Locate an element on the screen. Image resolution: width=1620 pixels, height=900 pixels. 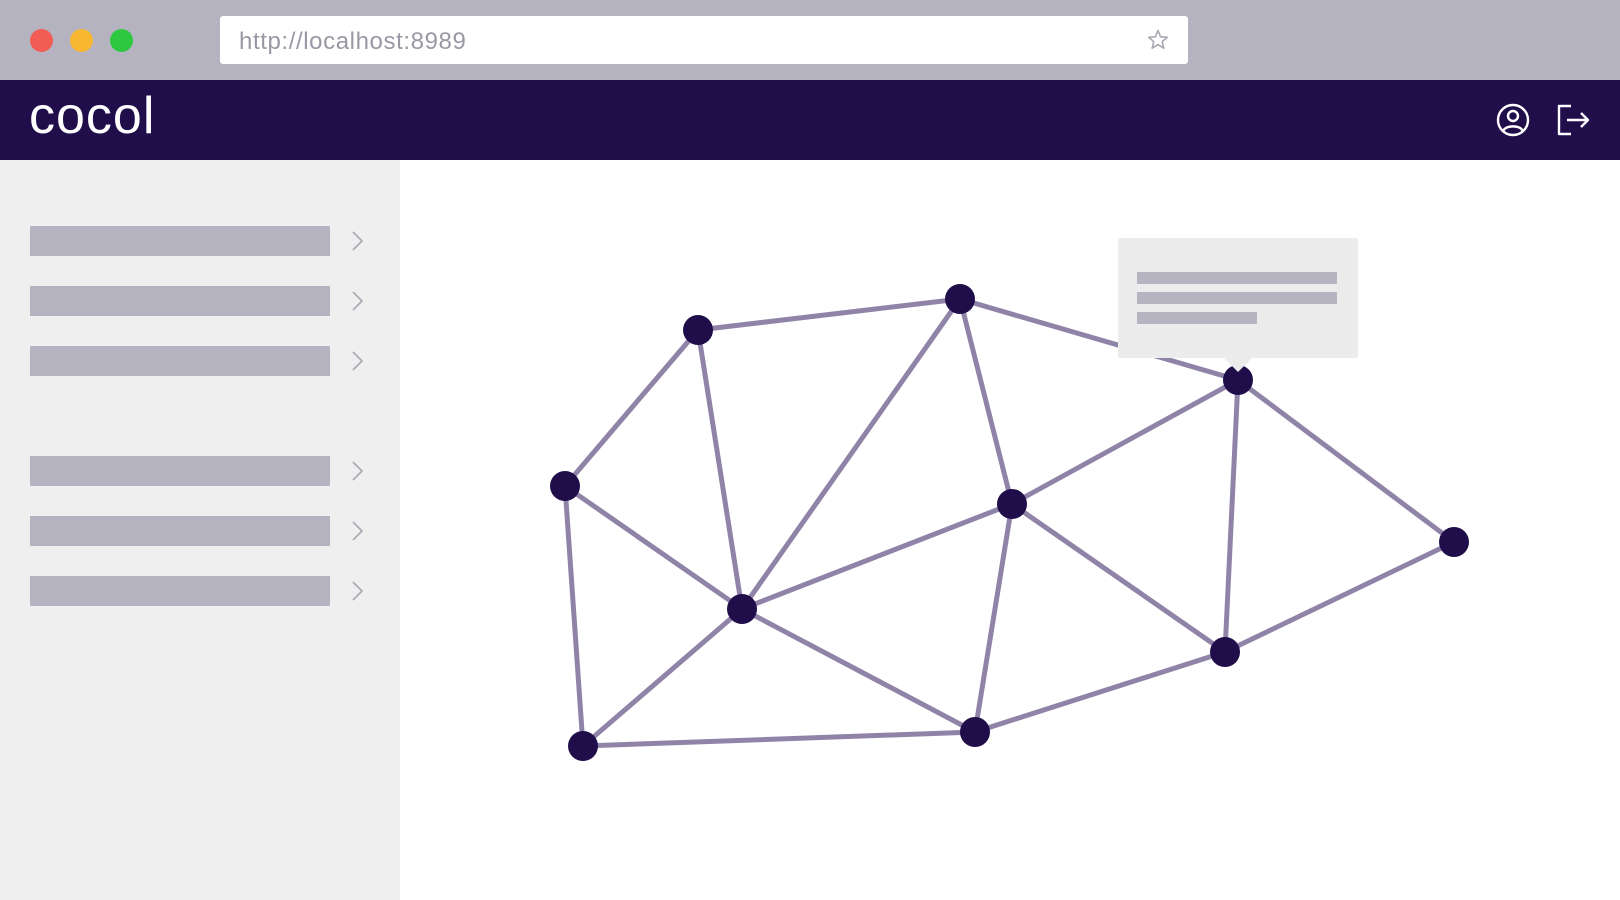
browser-chrome: http://localhost:8989 is located at coordinates (810, 40).